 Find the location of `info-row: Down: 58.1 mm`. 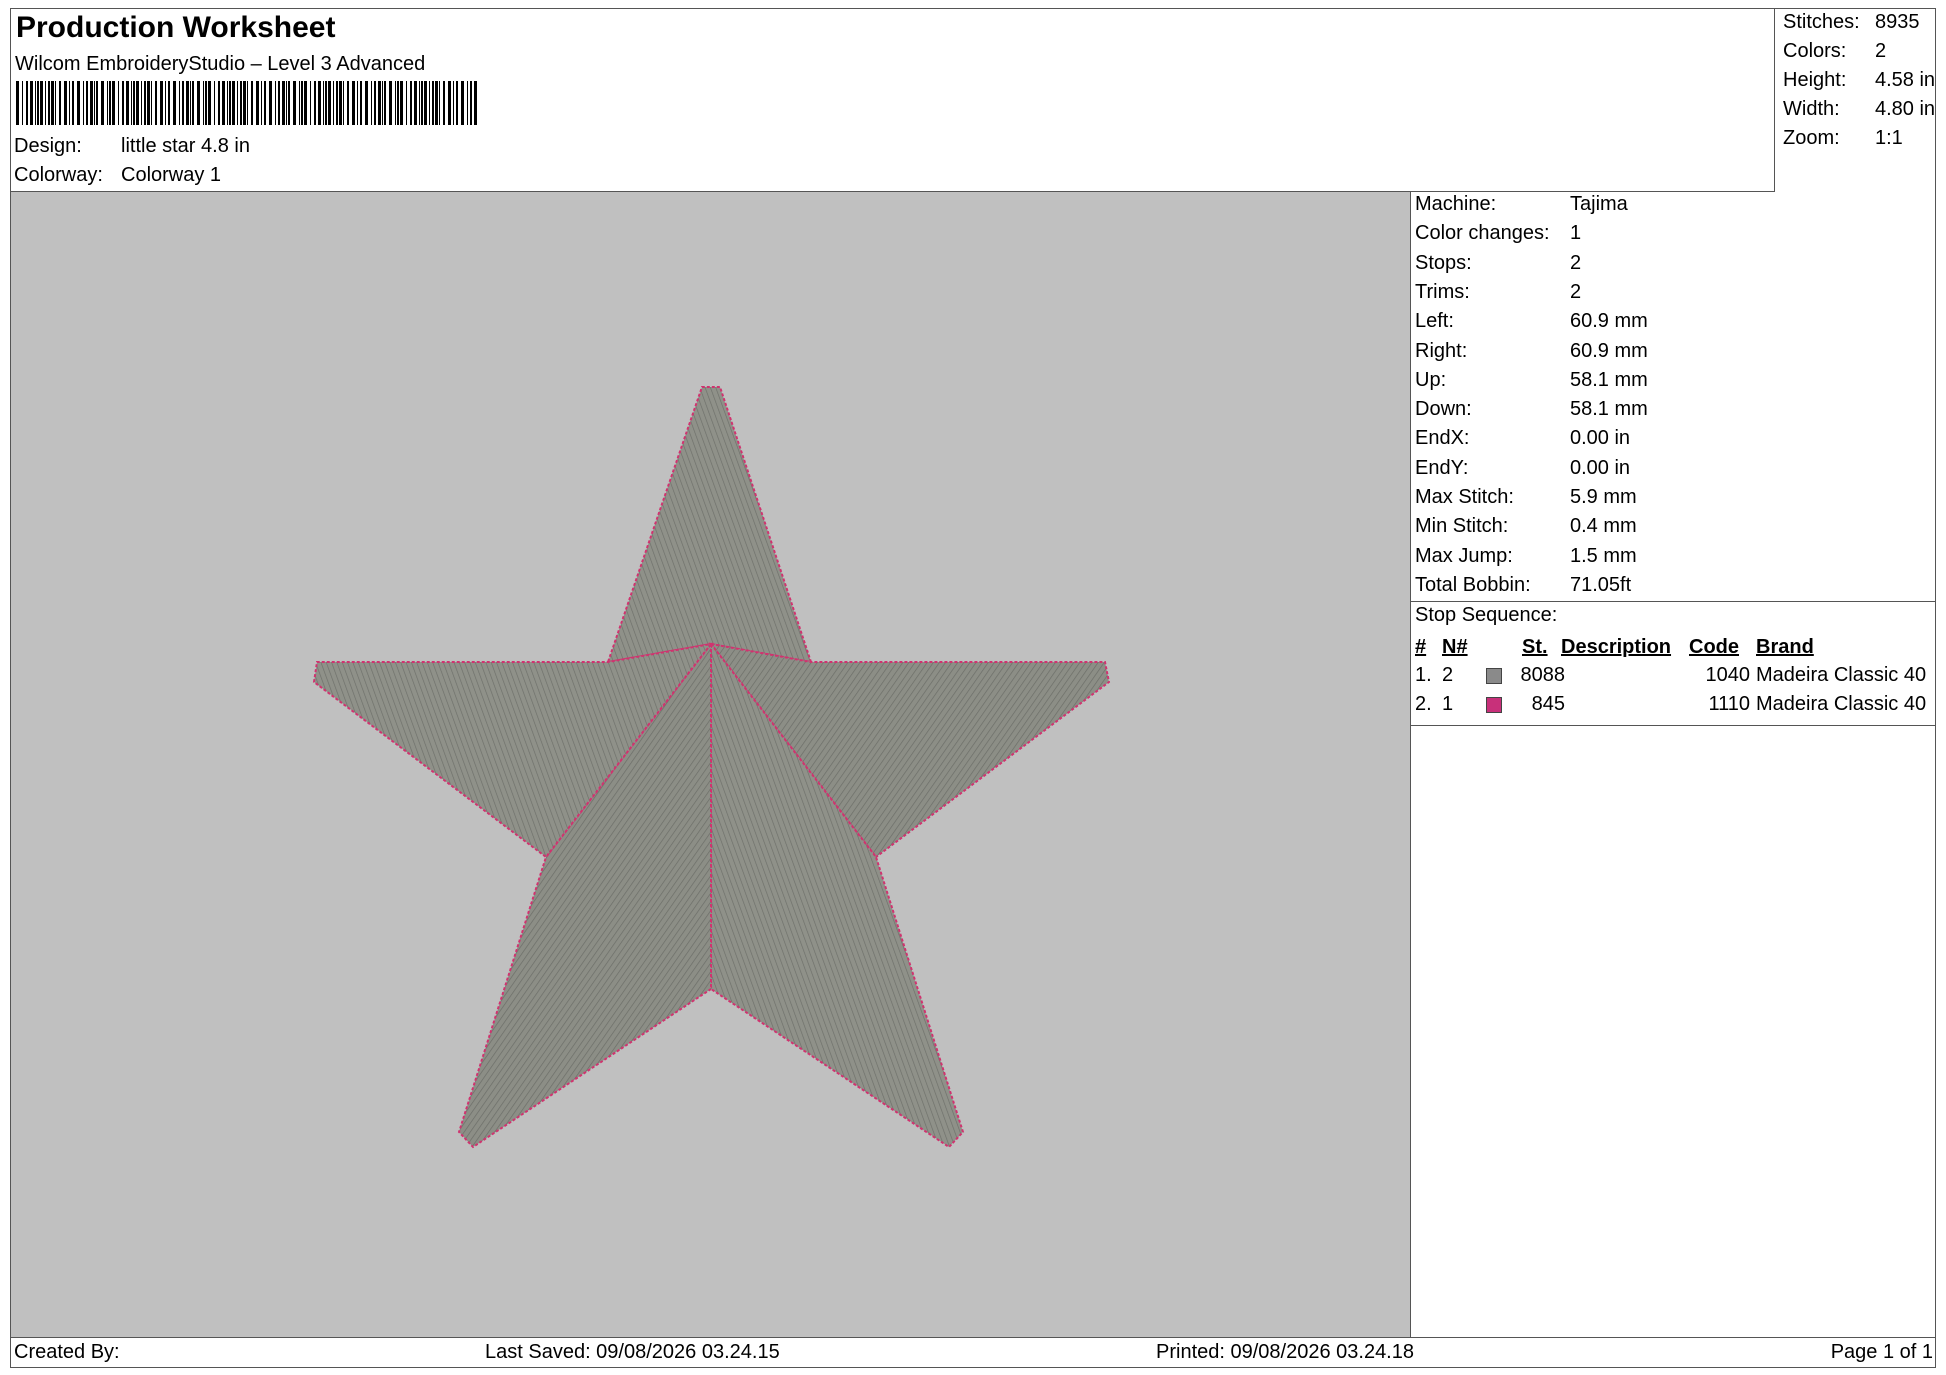

info-row: Down: 58.1 mm is located at coordinates (1531, 409).